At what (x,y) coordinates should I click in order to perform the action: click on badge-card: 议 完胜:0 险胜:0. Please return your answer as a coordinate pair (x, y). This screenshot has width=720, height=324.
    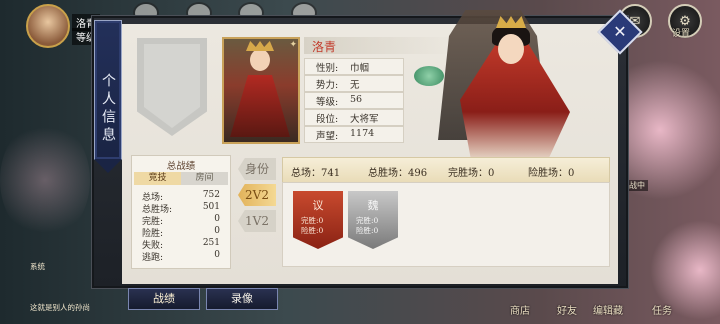
    Looking at the image, I should click on (318, 220).